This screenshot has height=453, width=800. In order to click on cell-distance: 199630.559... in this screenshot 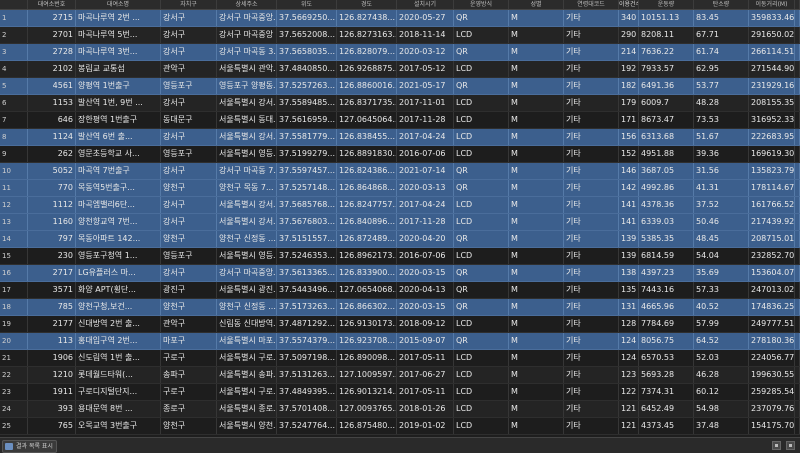, I will do `click(772, 375)`.